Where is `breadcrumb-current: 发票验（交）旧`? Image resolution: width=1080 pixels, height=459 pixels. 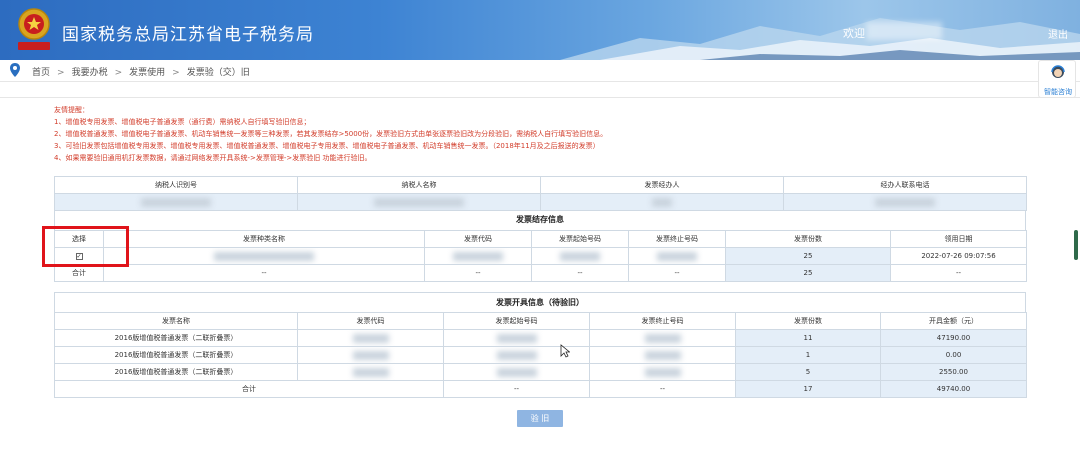
breadcrumb-current: 发票验（交）旧 is located at coordinates (218, 73).